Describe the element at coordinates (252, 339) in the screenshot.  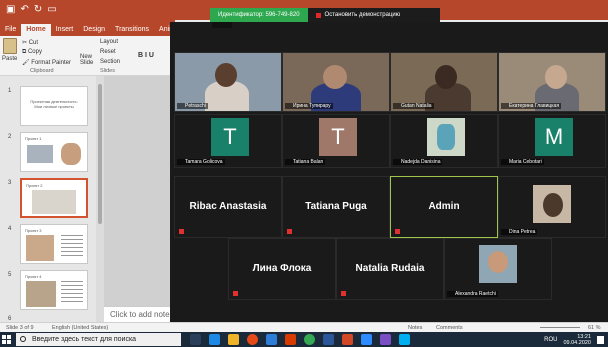
I see `firefox-icon` at that location.